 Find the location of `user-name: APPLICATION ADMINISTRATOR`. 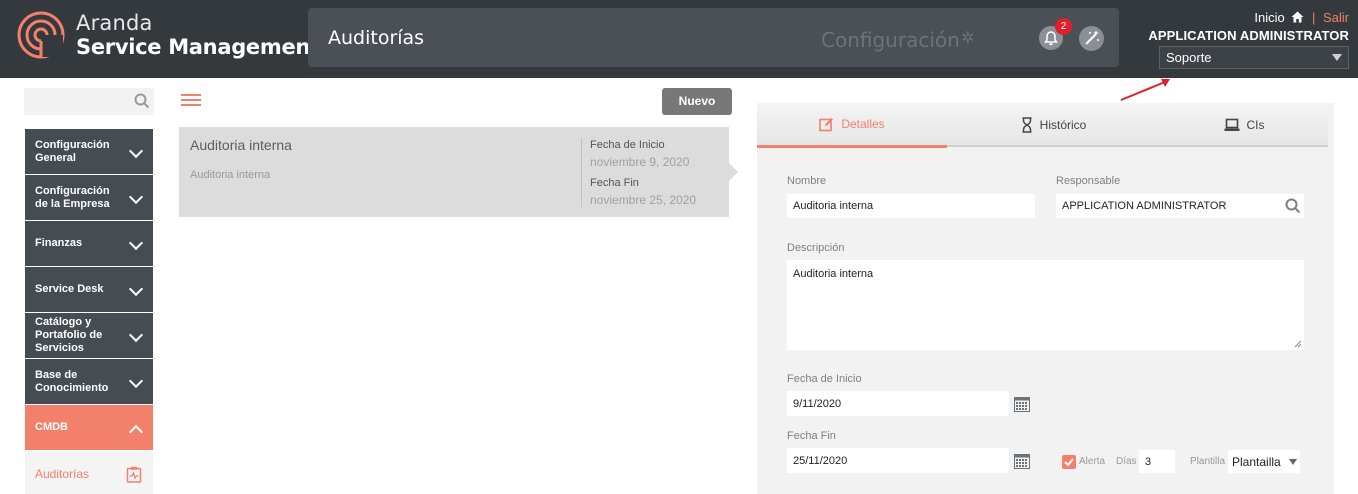

user-name: APPLICATION ADMINISTRATOR is located at coordinates (1248, 35).